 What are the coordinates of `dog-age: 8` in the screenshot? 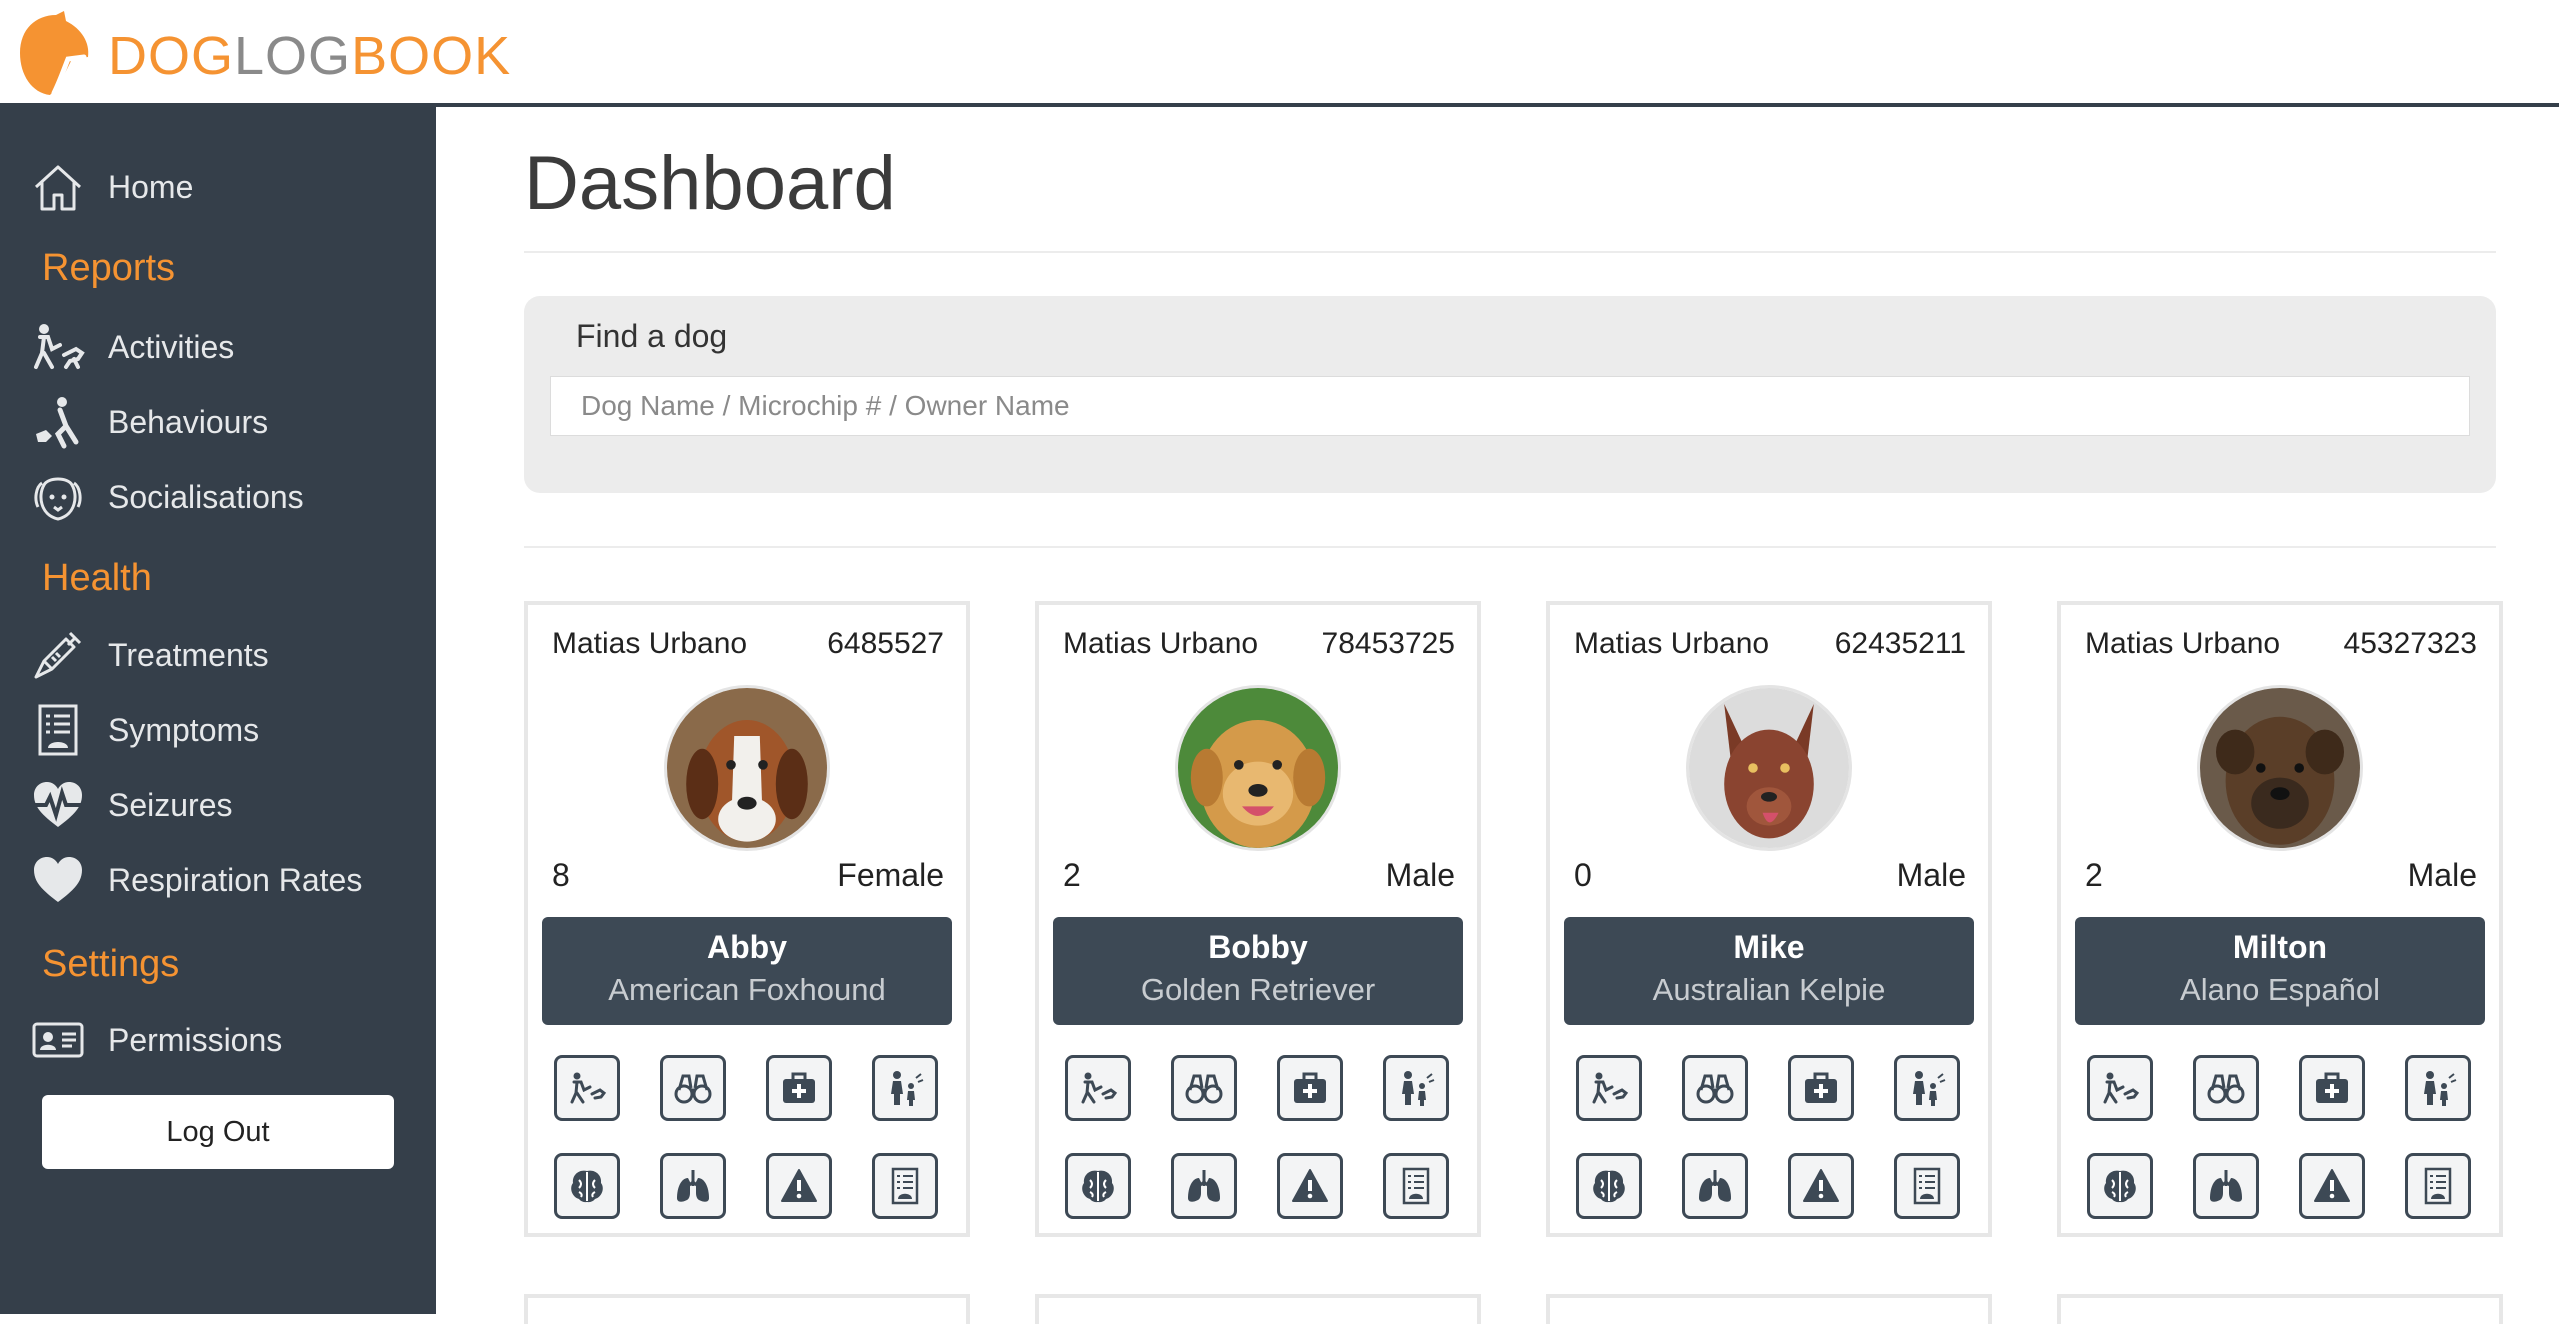 It's located at (561, 875).